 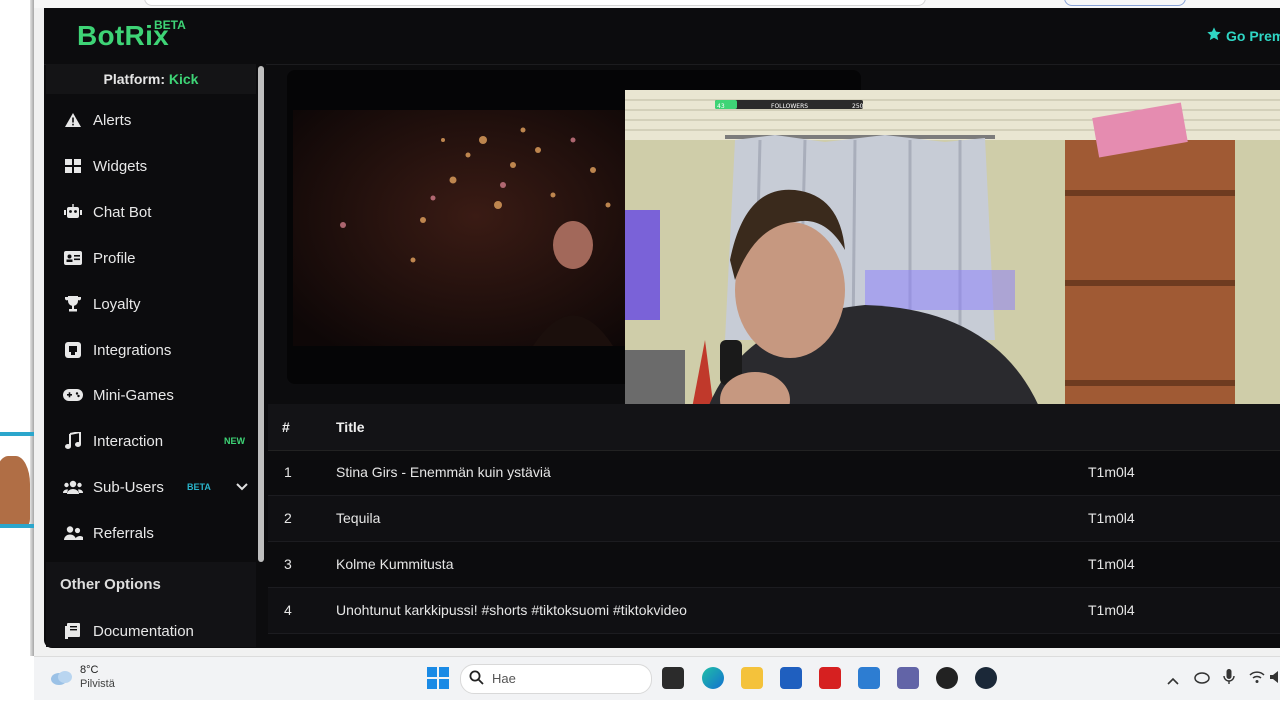 What do you see at coordinates (774, 427) in the screenshot?
I see `table-header` at bounding box center [774, 427].